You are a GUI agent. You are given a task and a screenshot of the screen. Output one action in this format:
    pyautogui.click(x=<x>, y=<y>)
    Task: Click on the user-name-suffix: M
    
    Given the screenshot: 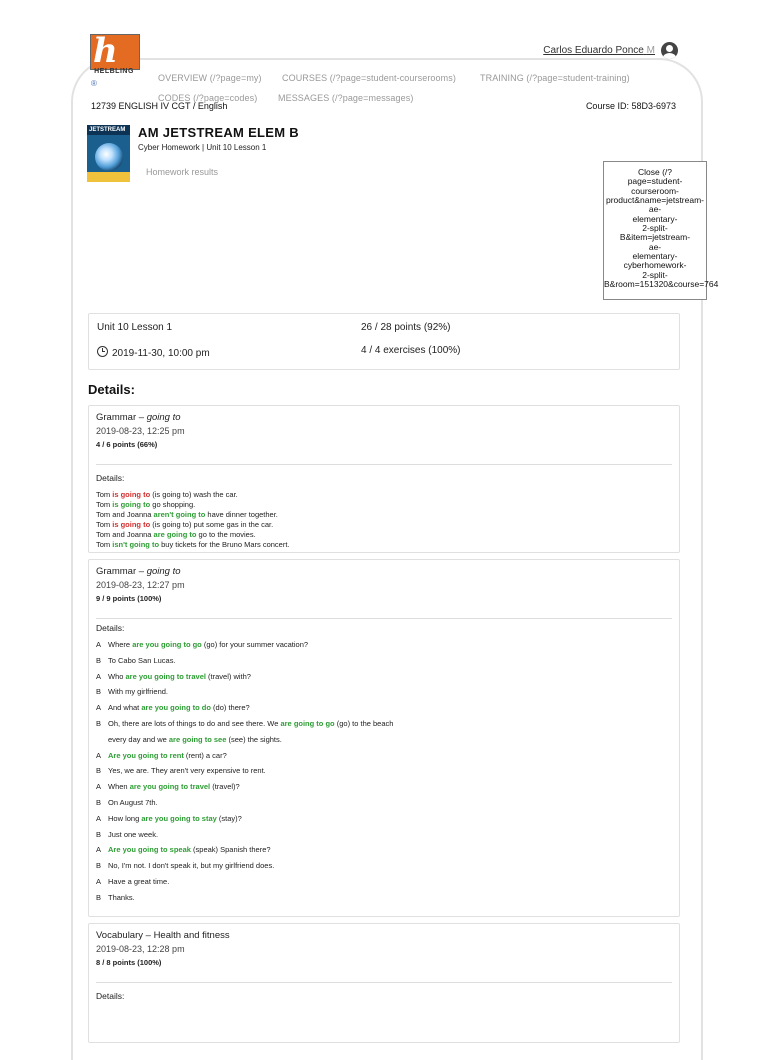 What is the action you would take?
    pyautogui.click(x=650, y=50)
    